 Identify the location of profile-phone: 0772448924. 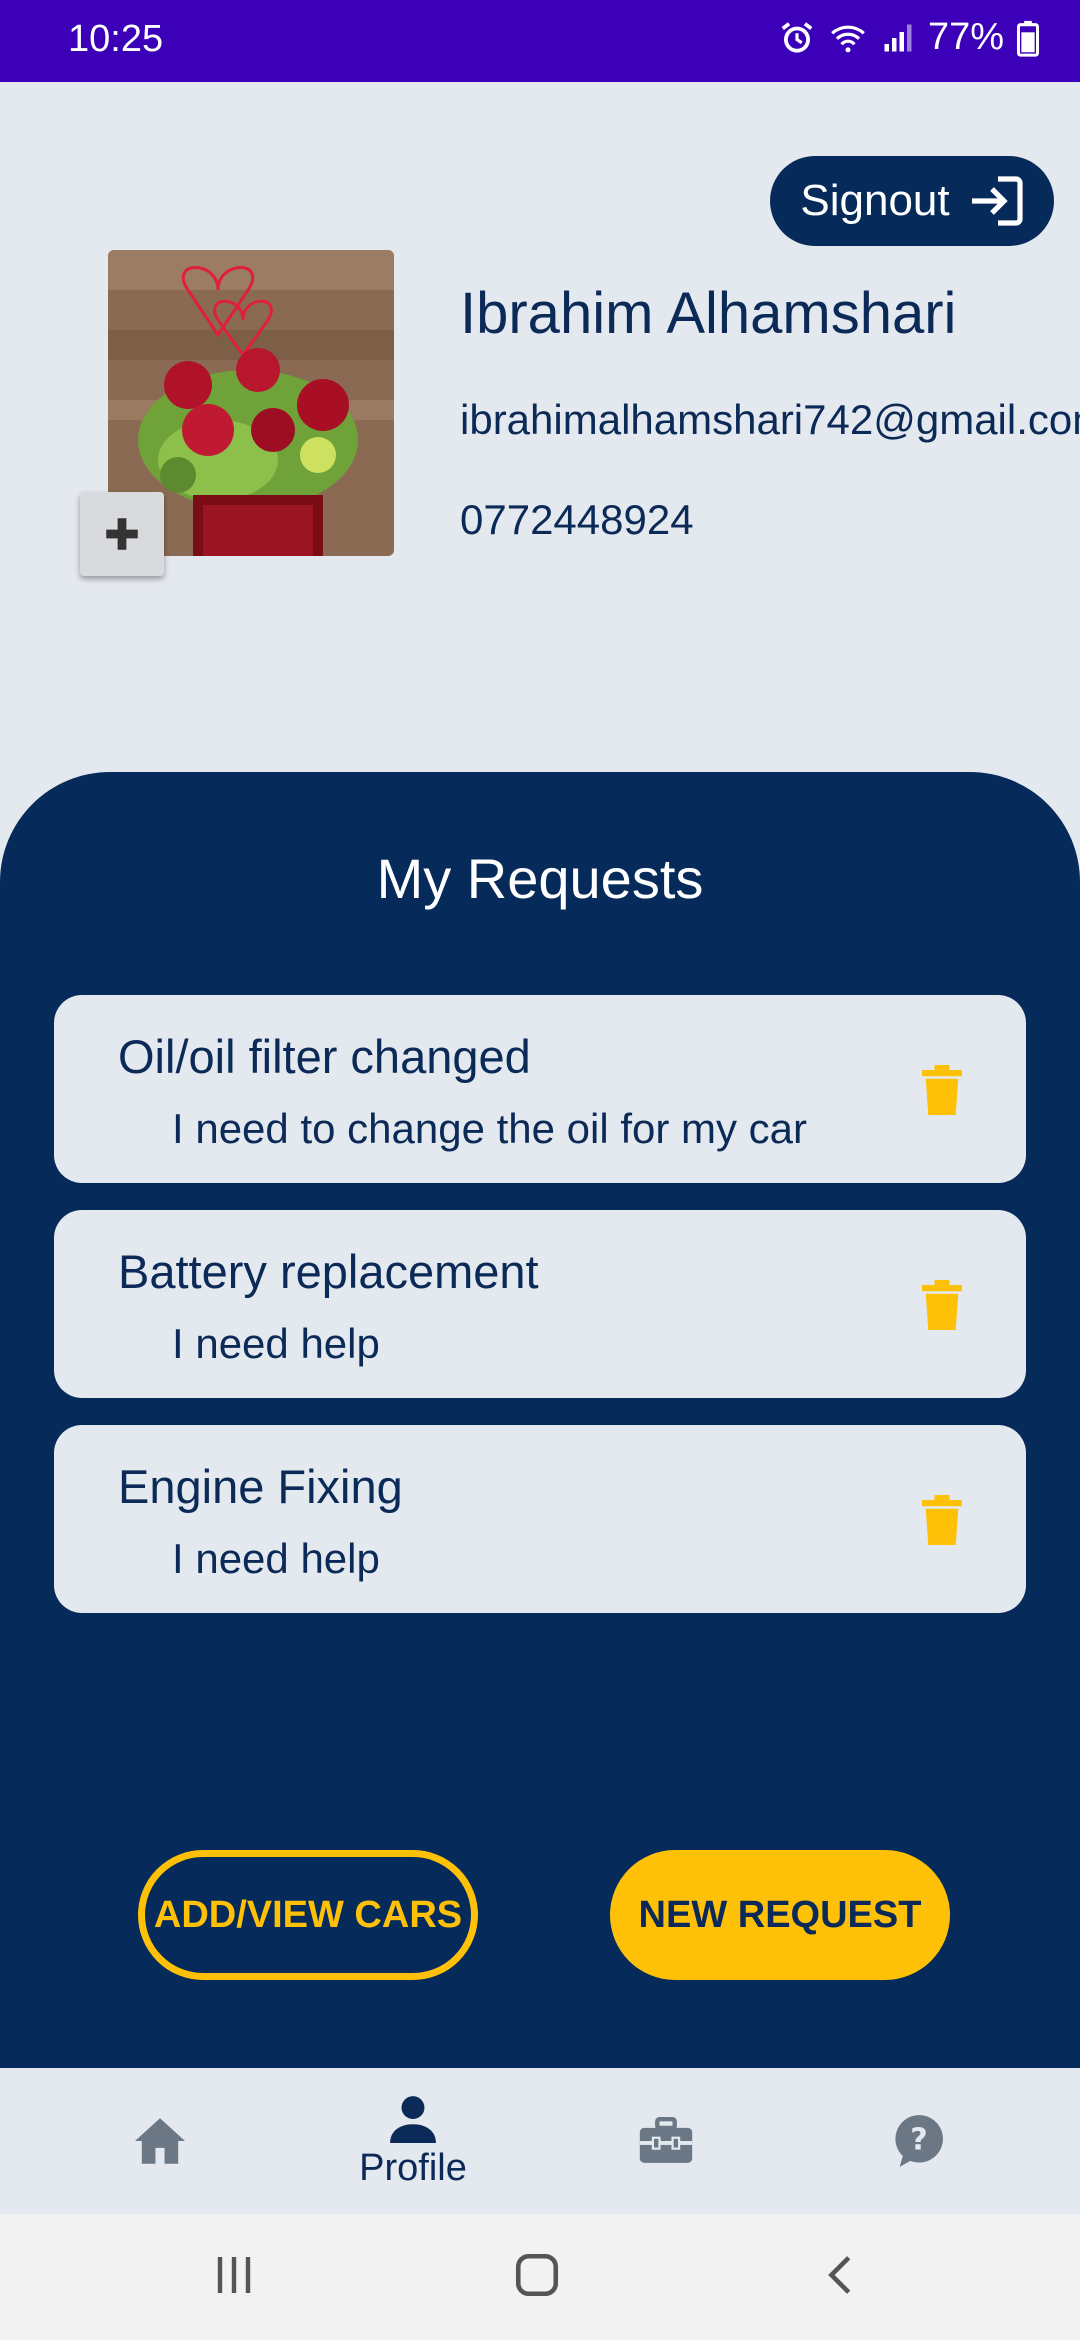
(577, 519).